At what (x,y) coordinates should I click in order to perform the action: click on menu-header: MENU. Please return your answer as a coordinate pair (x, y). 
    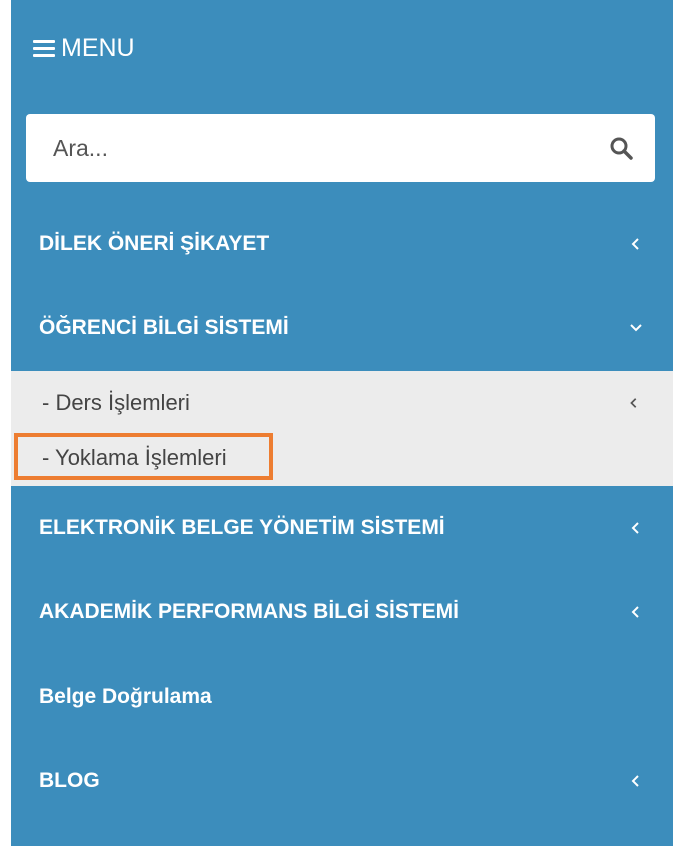
    Looking at the image, I should click on (84, 48).